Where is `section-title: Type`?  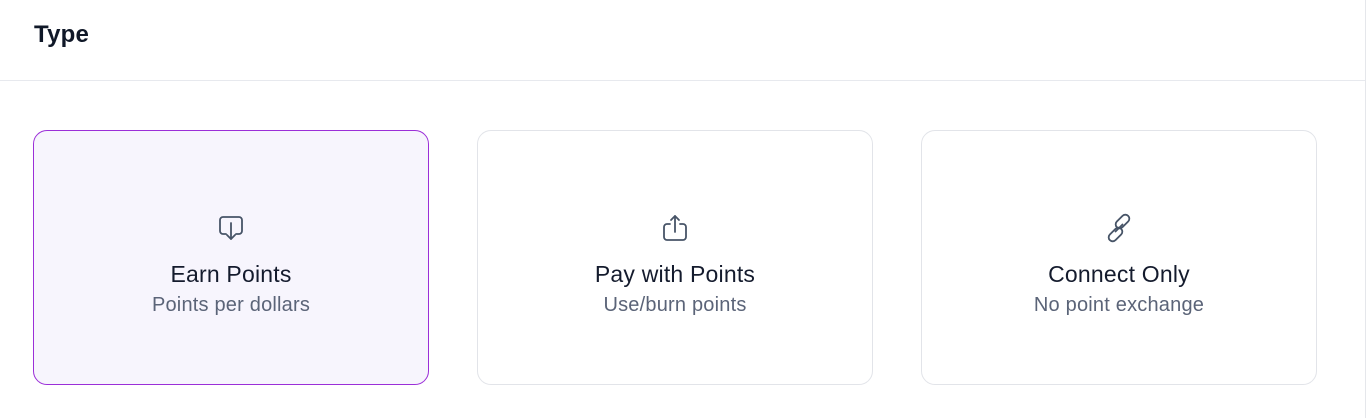 section-title: Type is located at coordinates (62, 34).